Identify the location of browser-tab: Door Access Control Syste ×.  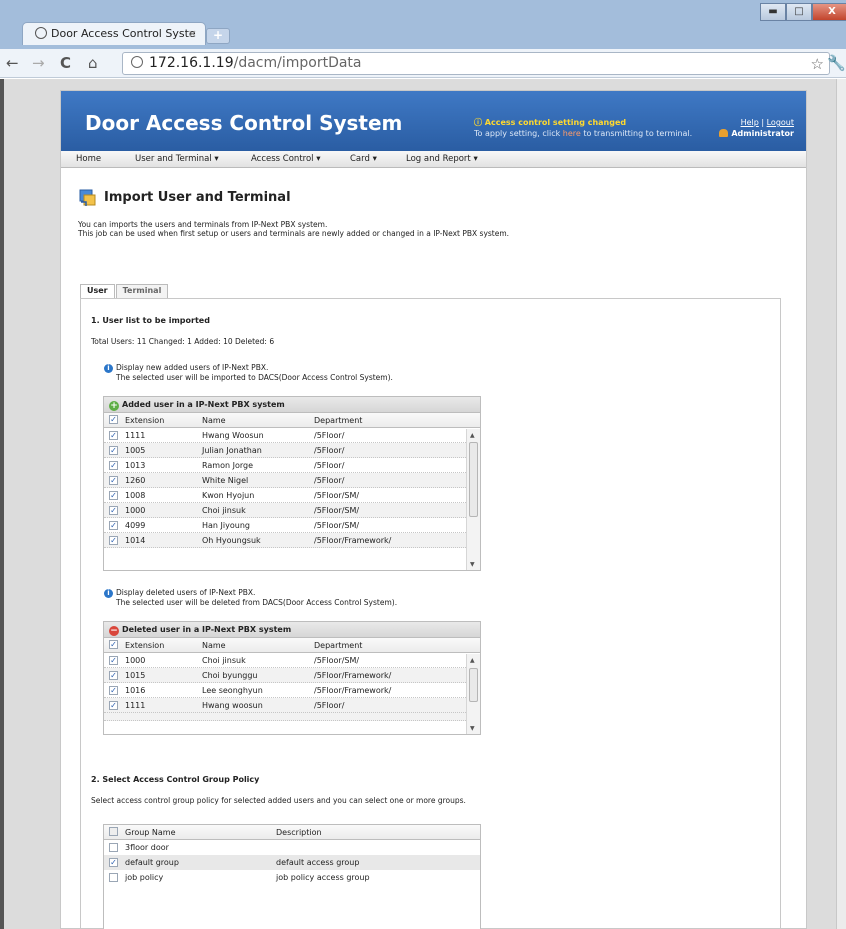
(114, 33).